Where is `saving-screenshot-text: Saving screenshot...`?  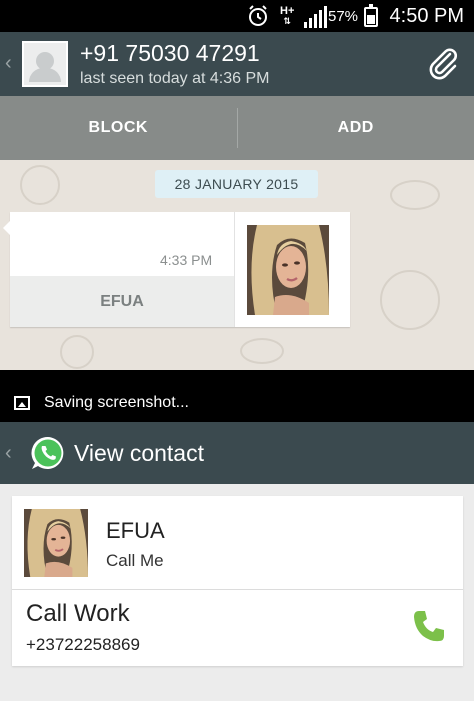
saving-screenshot-text: Saving screenshot... is located at coordinates (116, 402).